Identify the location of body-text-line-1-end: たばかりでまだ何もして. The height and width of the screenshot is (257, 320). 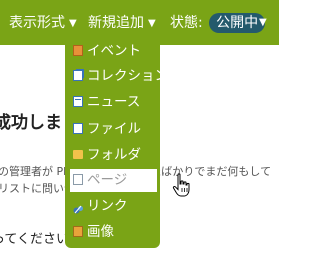
(211, 171).